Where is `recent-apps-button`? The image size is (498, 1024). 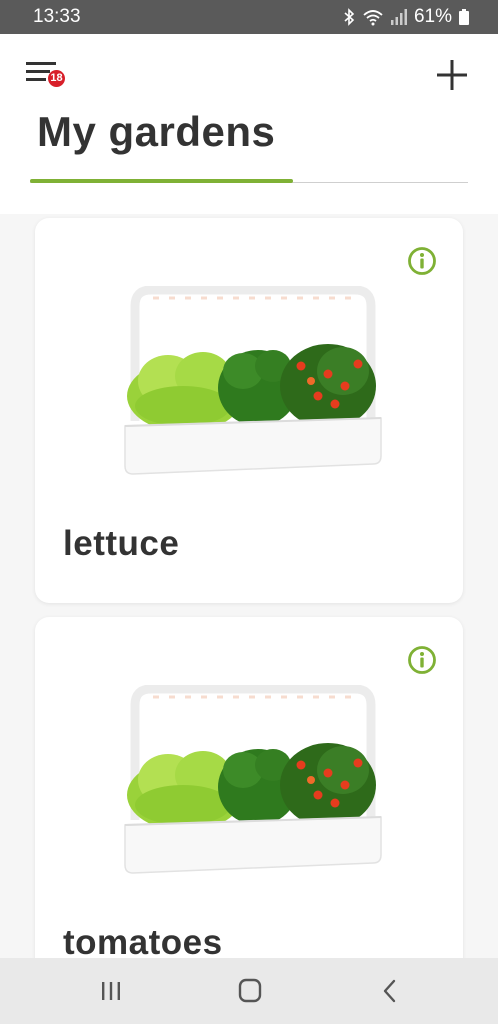 recent-apps-button is located at coordinates (111, 991).